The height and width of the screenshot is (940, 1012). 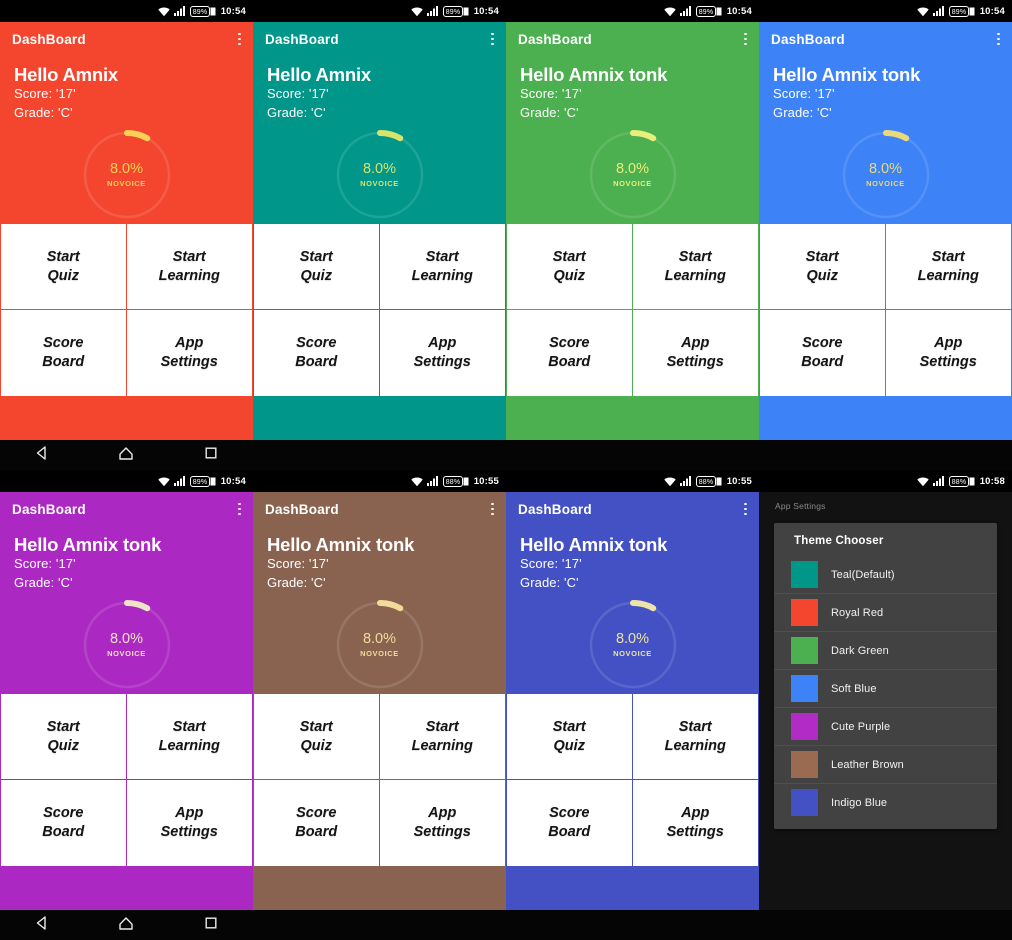 I want to click on theme-option-teal-default: Teal(Default), so click(x=885, y=574).